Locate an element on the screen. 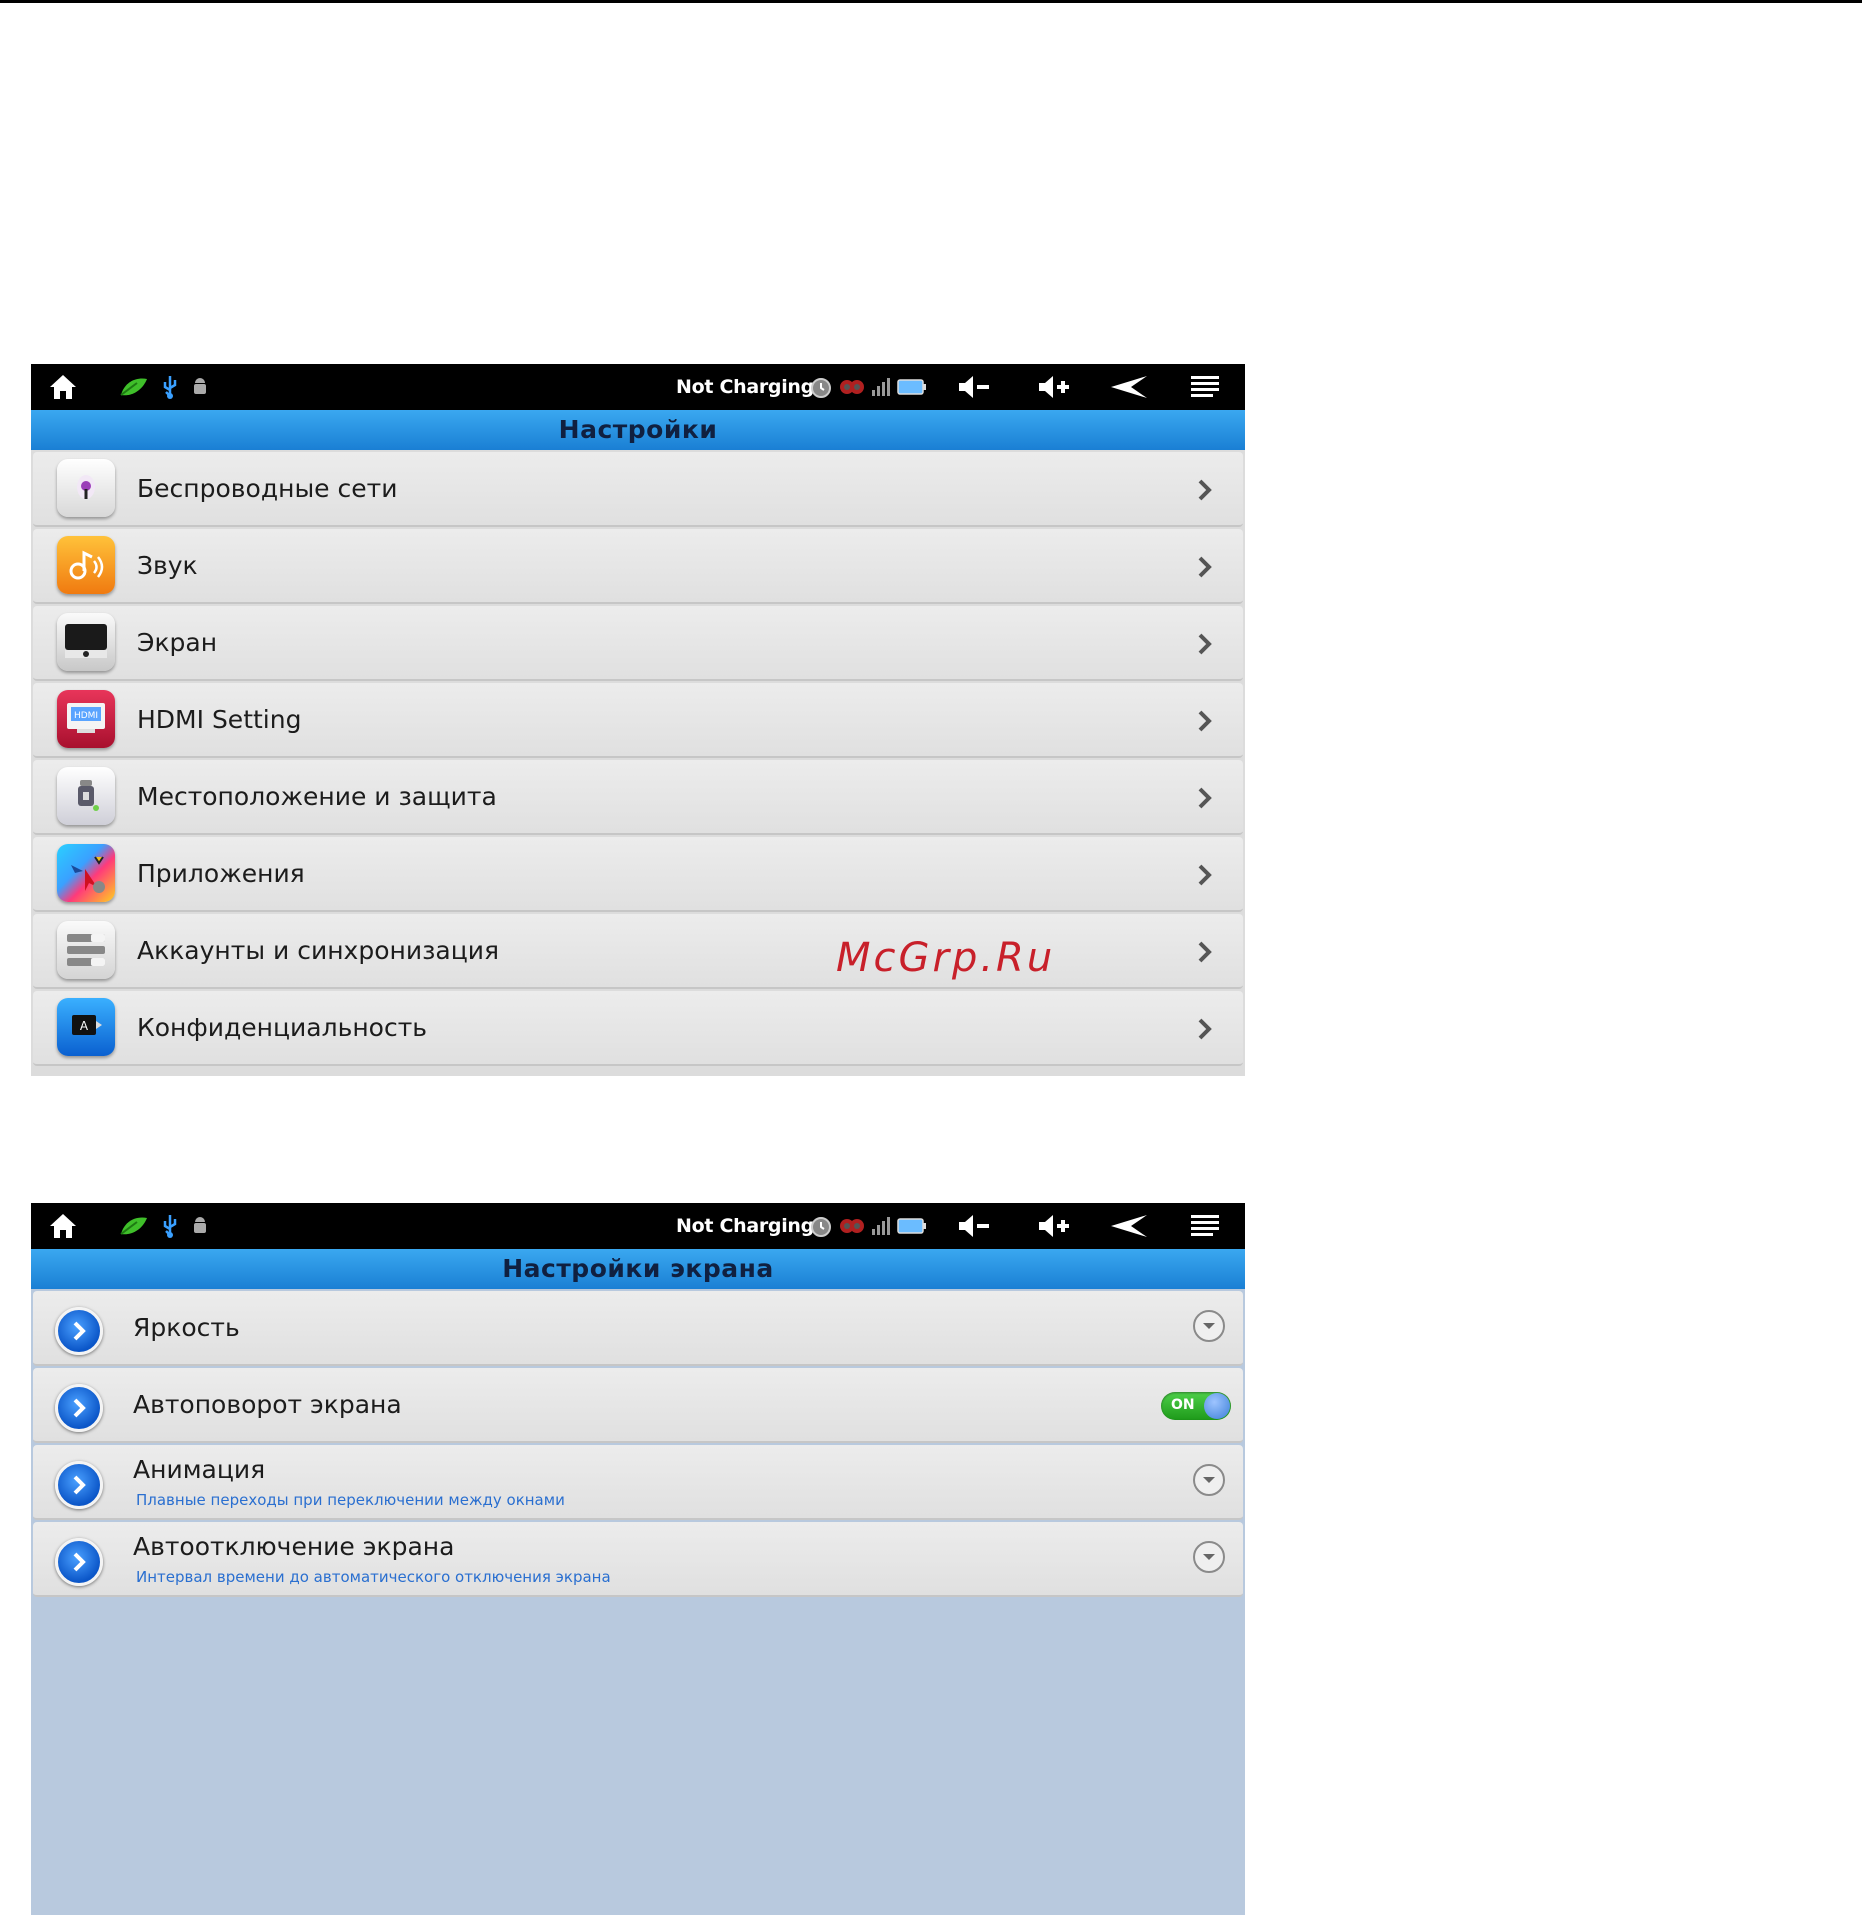 The height and width of the screenshot is (1915, 1862). hdmi-icon: HDMI is located at coordinates (86, 719).